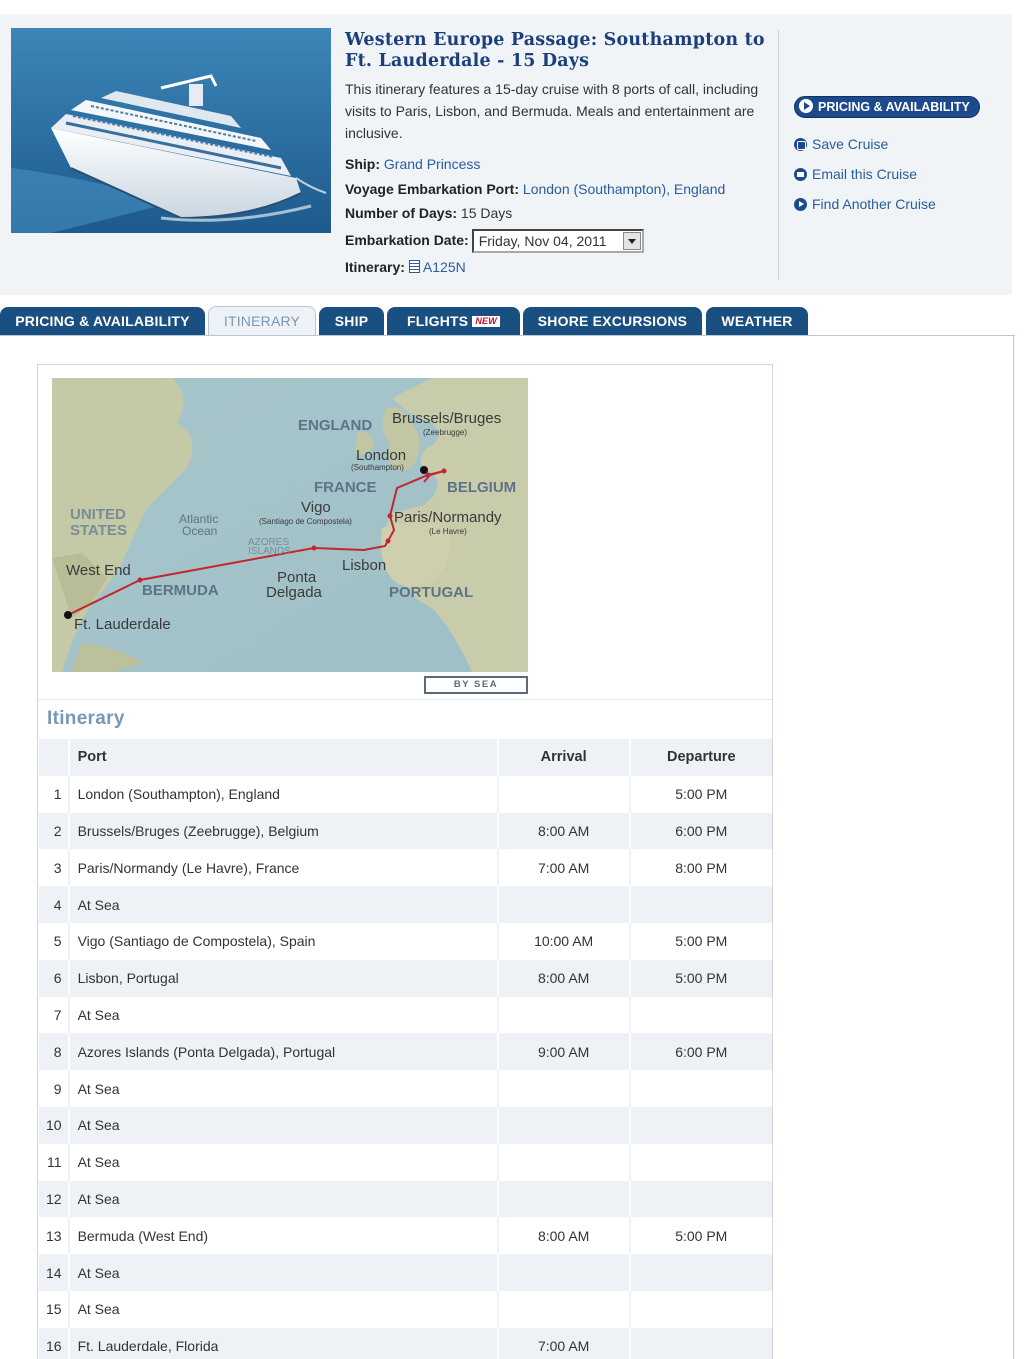 The image size is (1024, 1359). I want to click on tab-shore-excursions: SHORE EXCURSIONS, so click(612, 321).